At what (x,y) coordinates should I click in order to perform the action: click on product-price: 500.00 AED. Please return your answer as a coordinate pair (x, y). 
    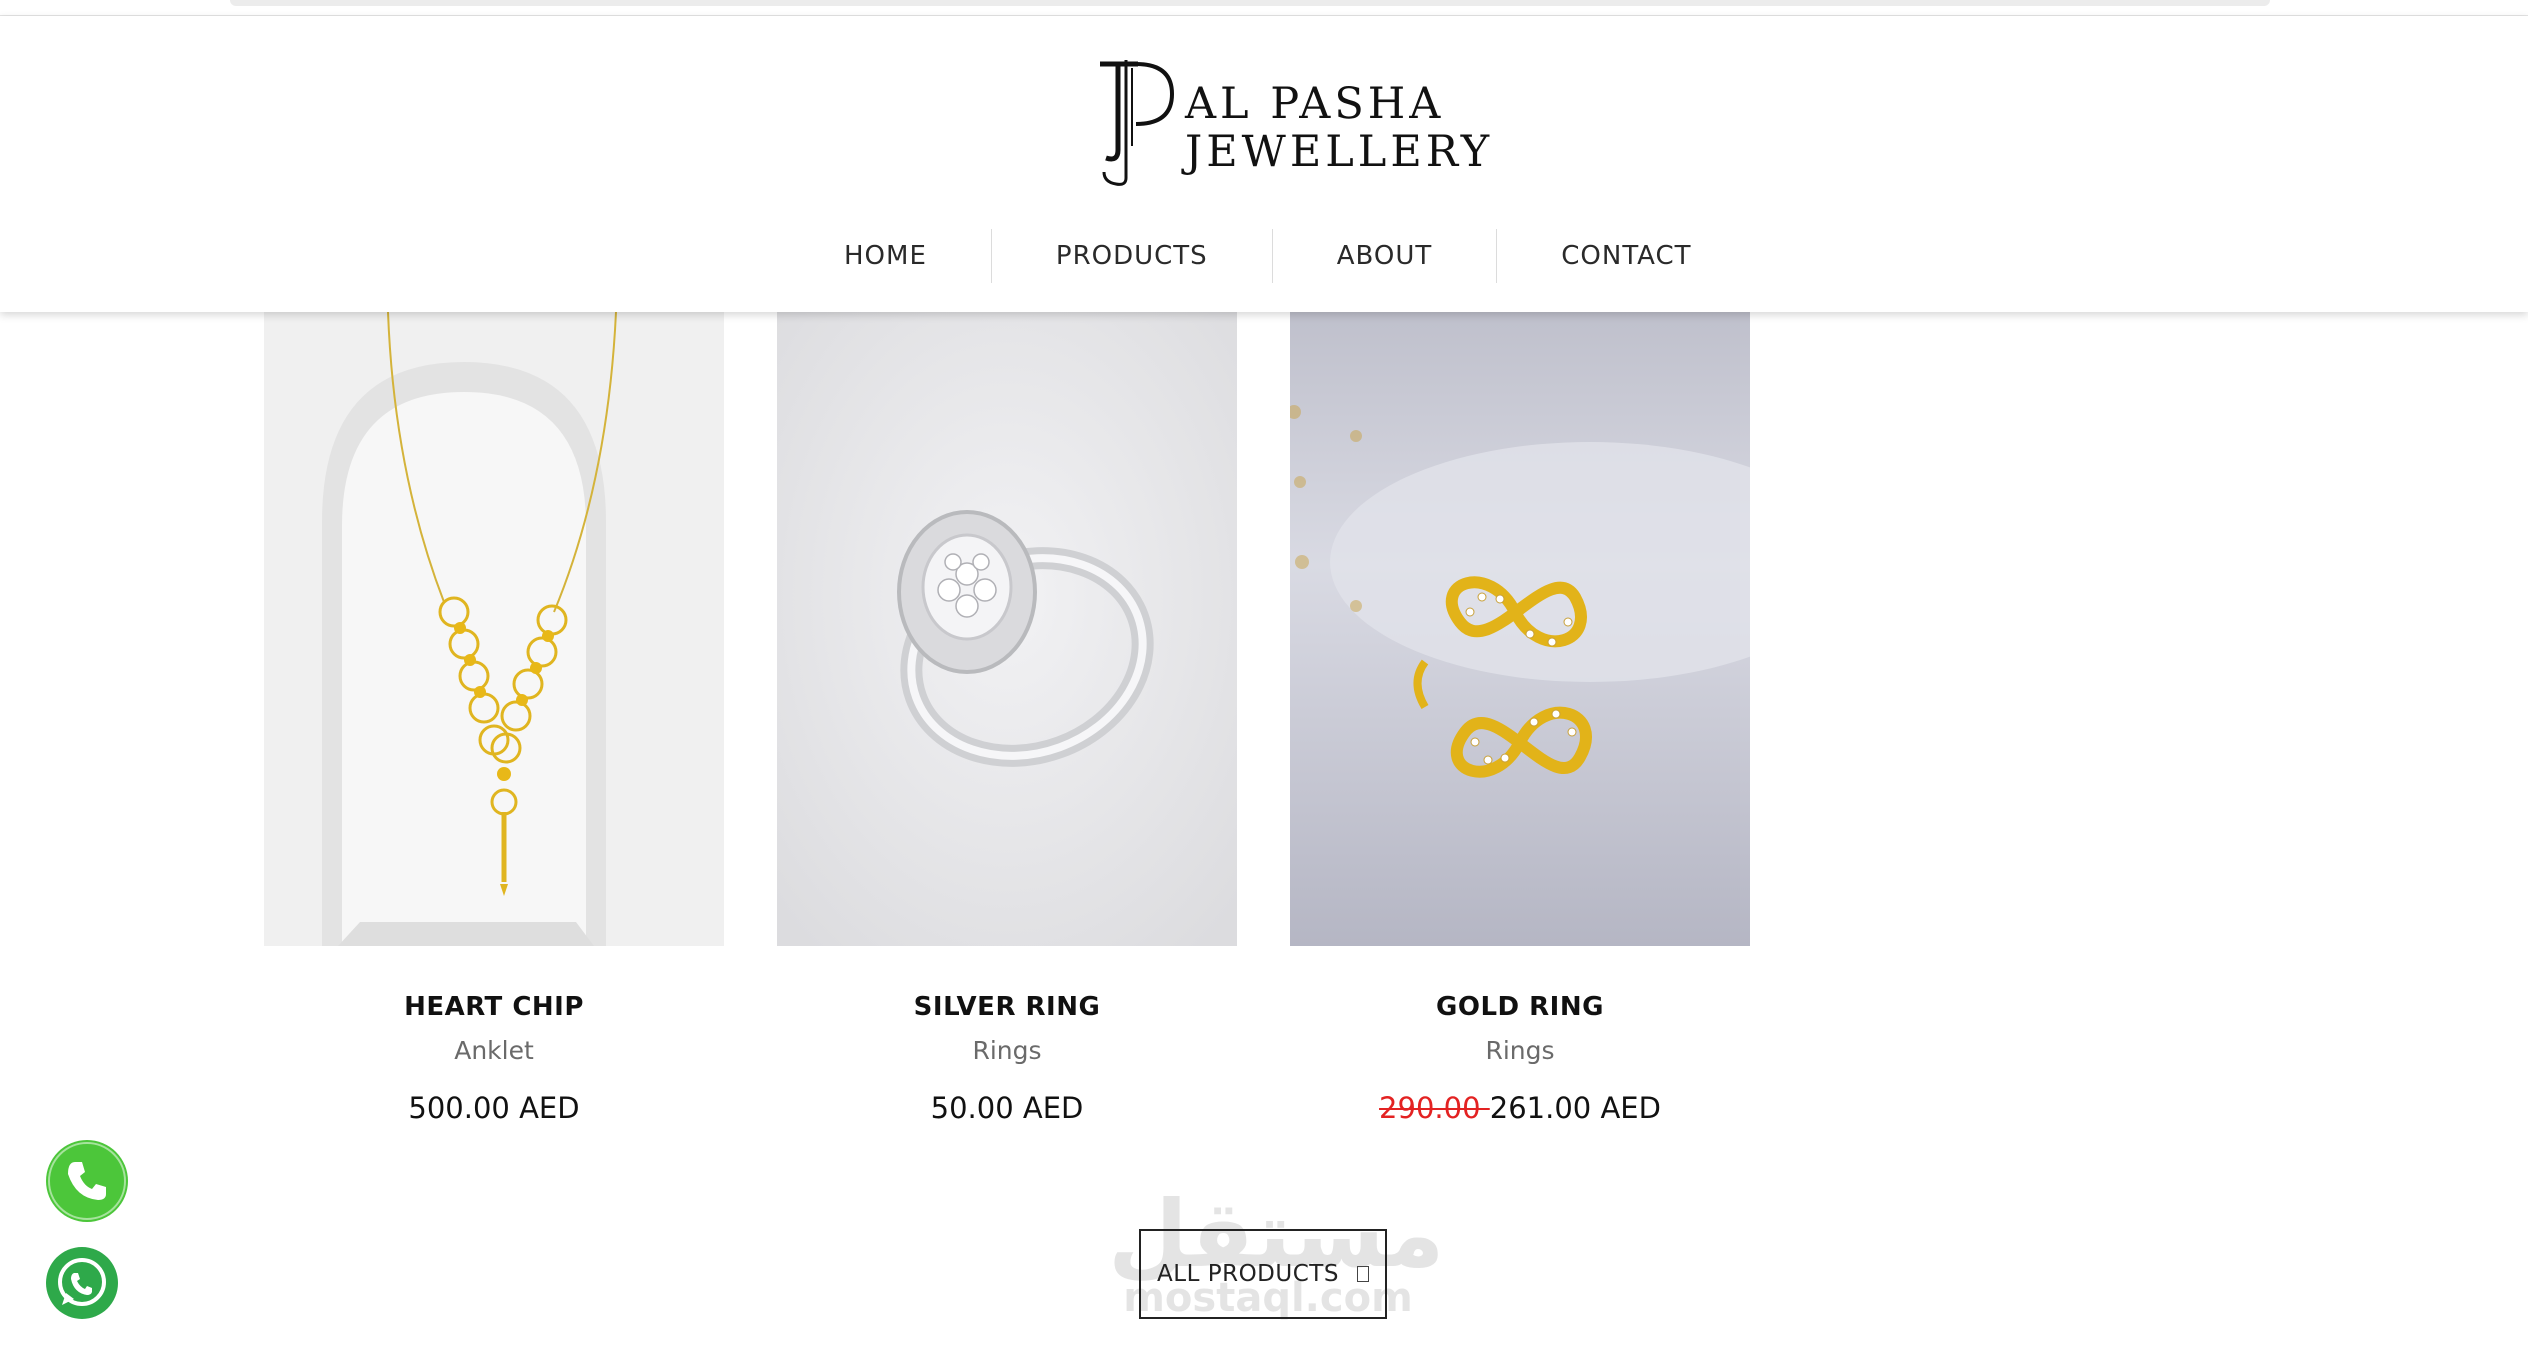
    Looking at the image, I should click on (494, 1108).